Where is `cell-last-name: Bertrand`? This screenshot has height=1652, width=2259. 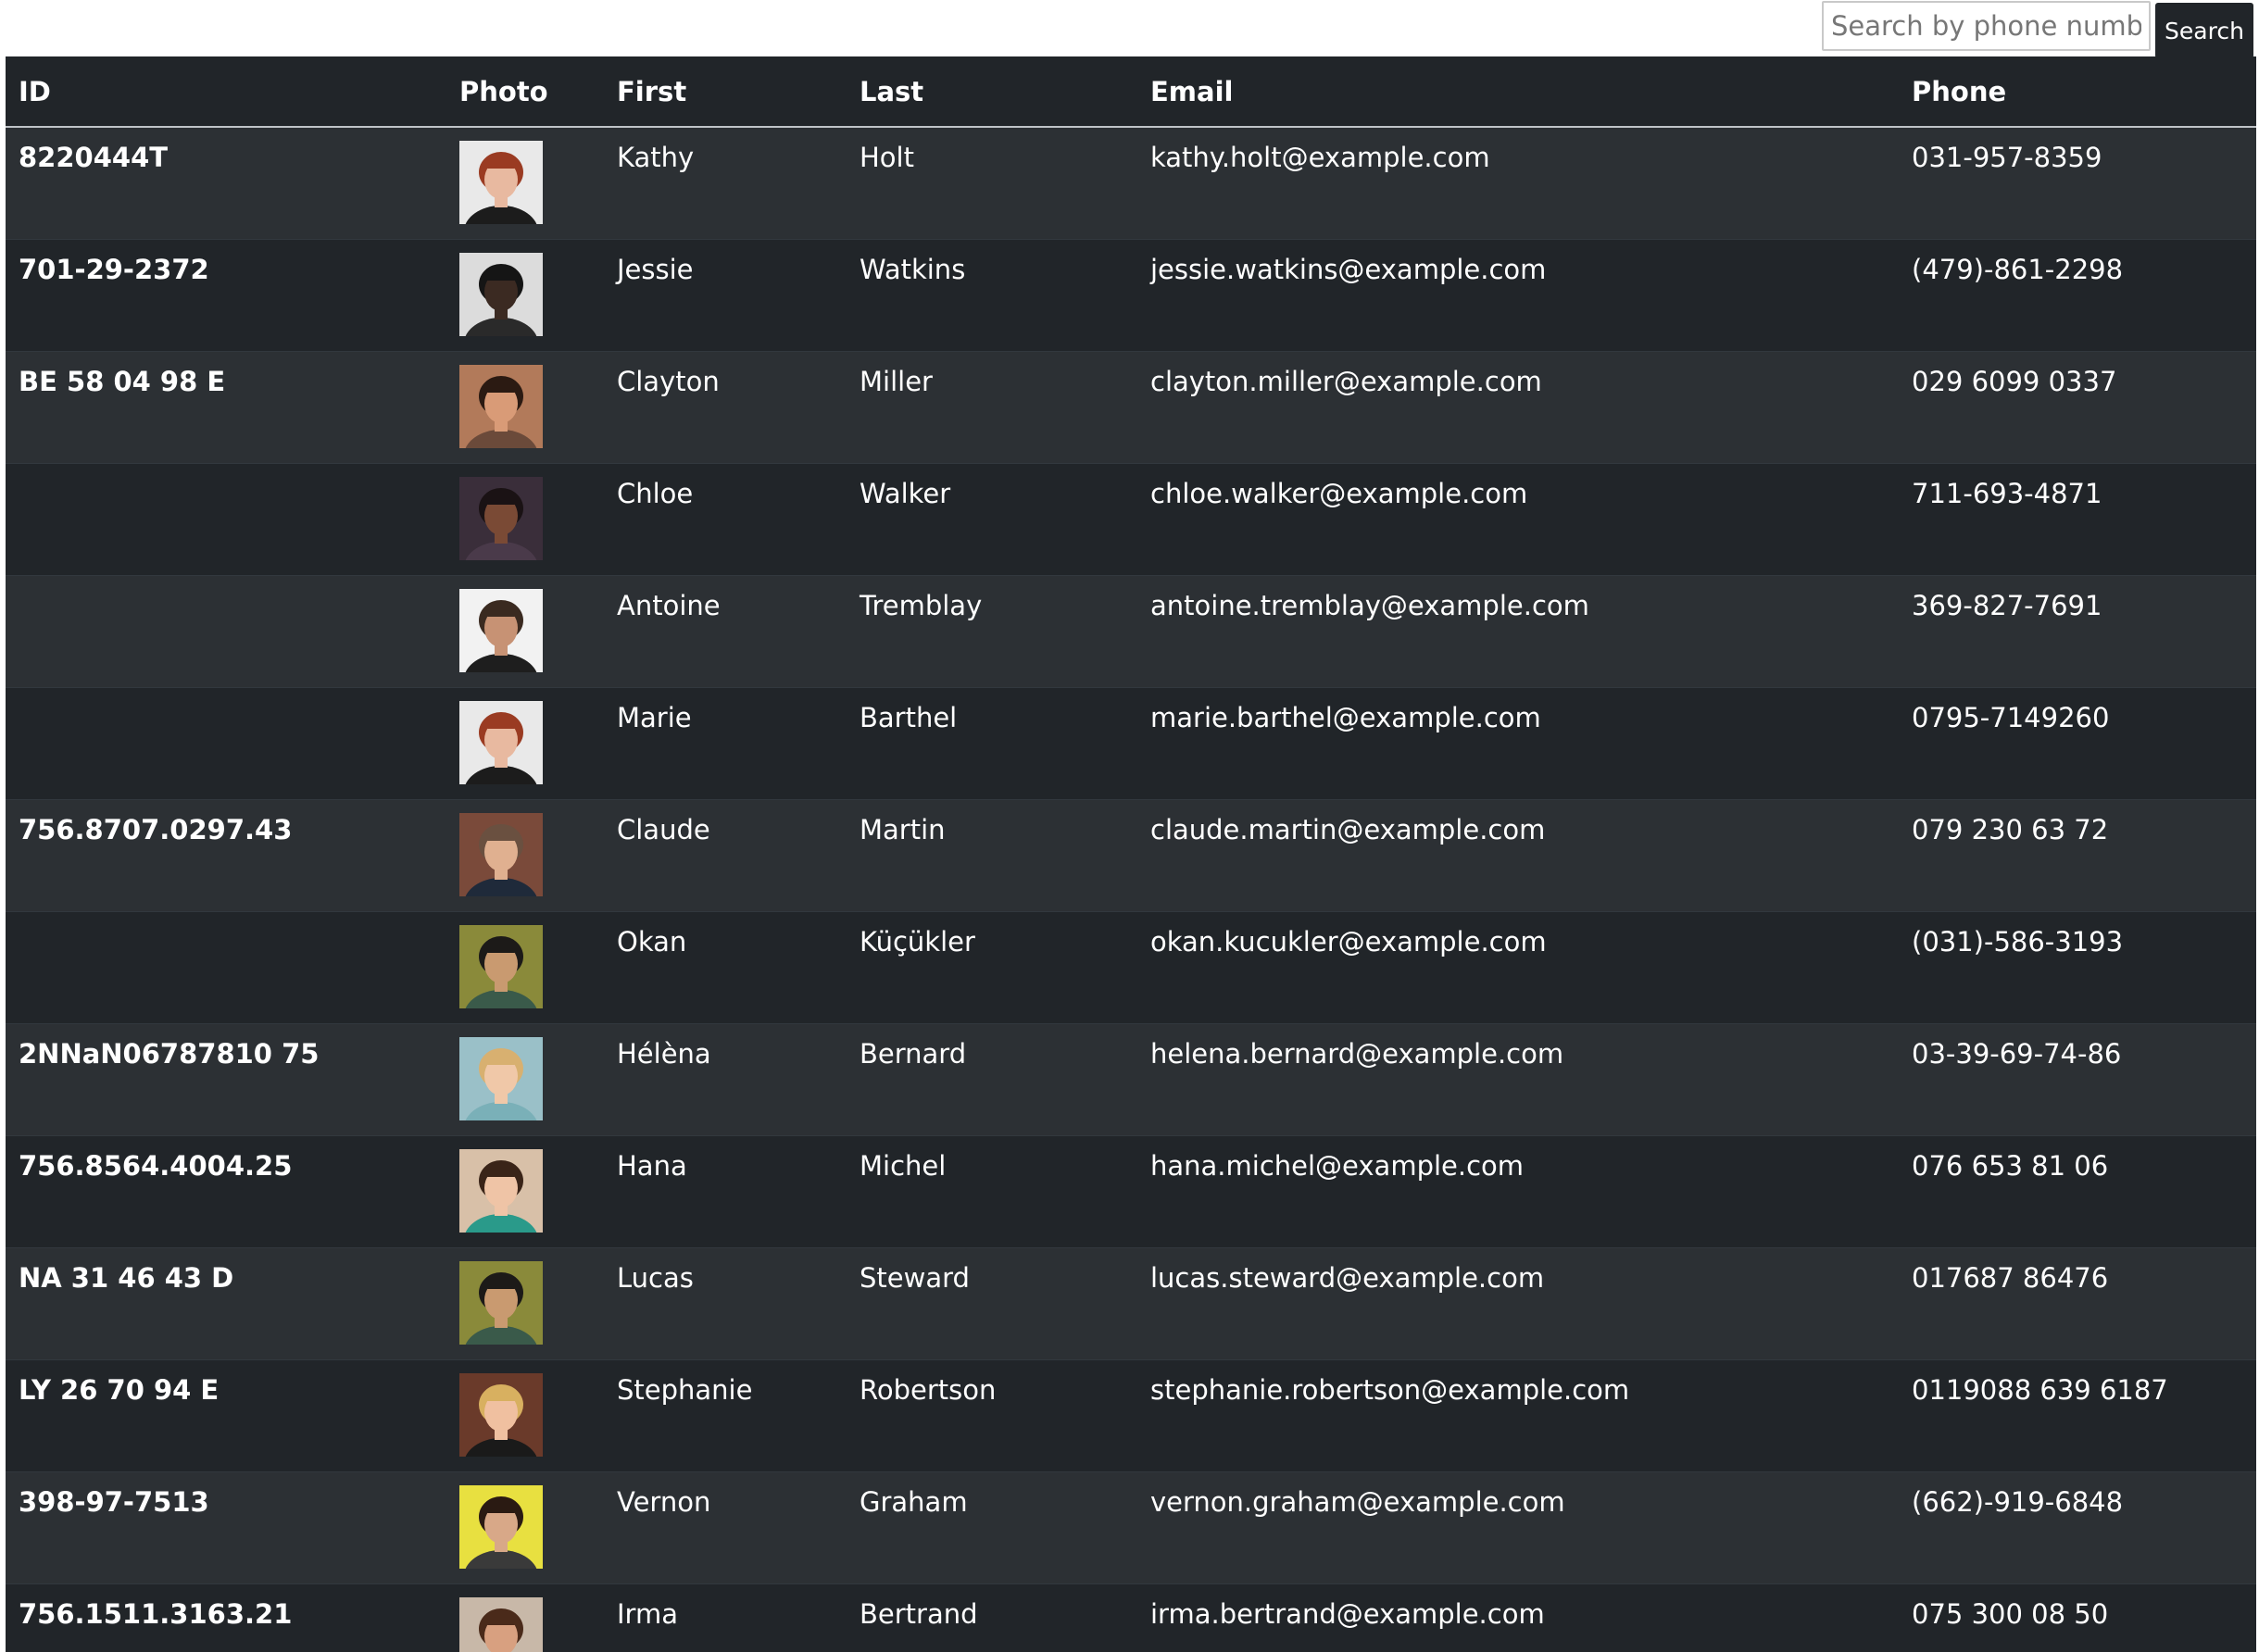 cell-last-name: Bertrand is located at coordinates (992, 1617).